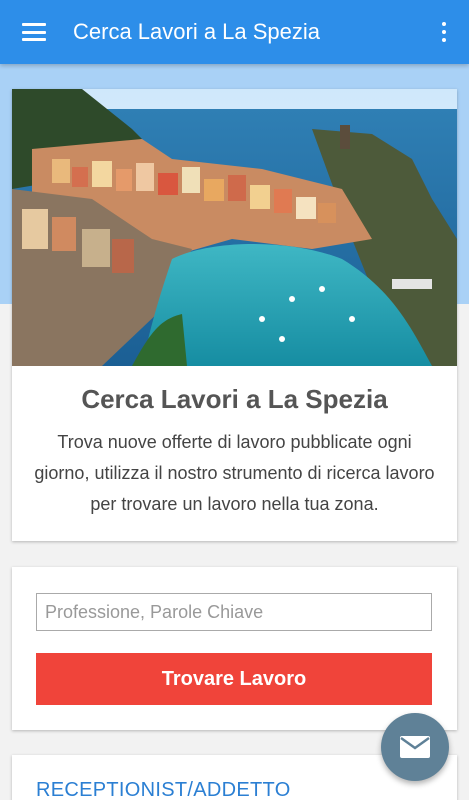 The height and width of the screenshot is (800, 469). I want to click on search-input, so click(234, 612).